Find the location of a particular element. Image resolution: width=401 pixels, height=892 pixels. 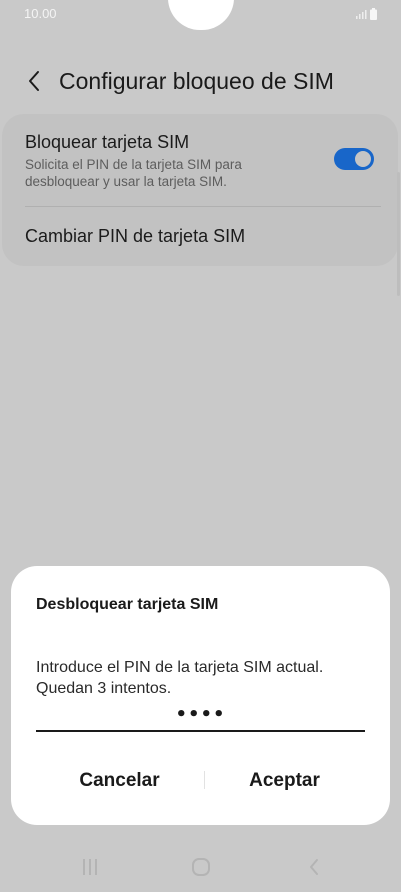

toggle-knob is located at coordinates (363, 159).